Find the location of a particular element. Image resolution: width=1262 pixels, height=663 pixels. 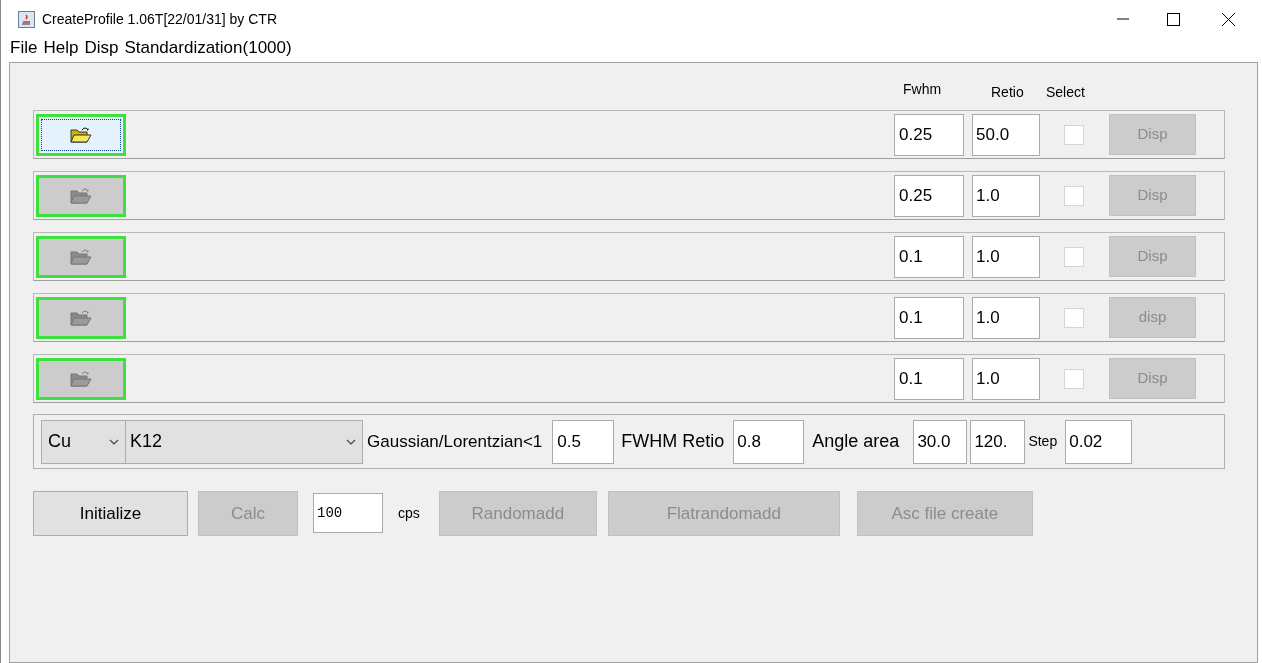

cps-field: 100 is located at coordinates (348, 513).